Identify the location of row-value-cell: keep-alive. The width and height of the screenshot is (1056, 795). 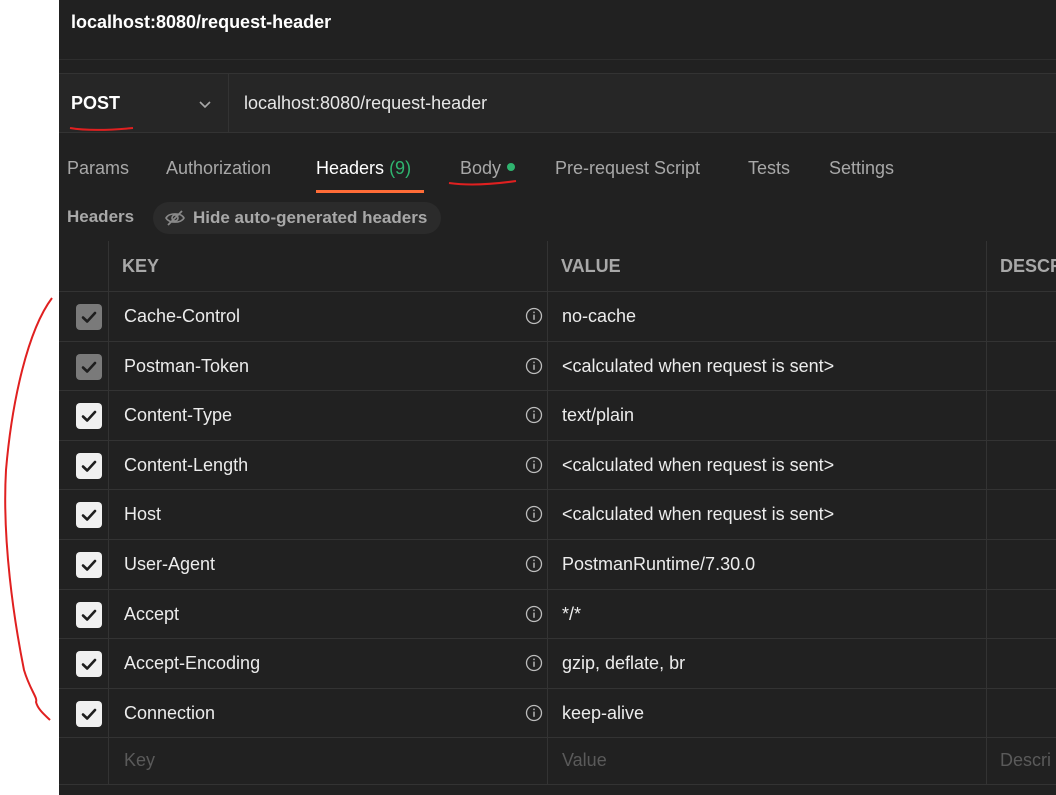
(767, 713).